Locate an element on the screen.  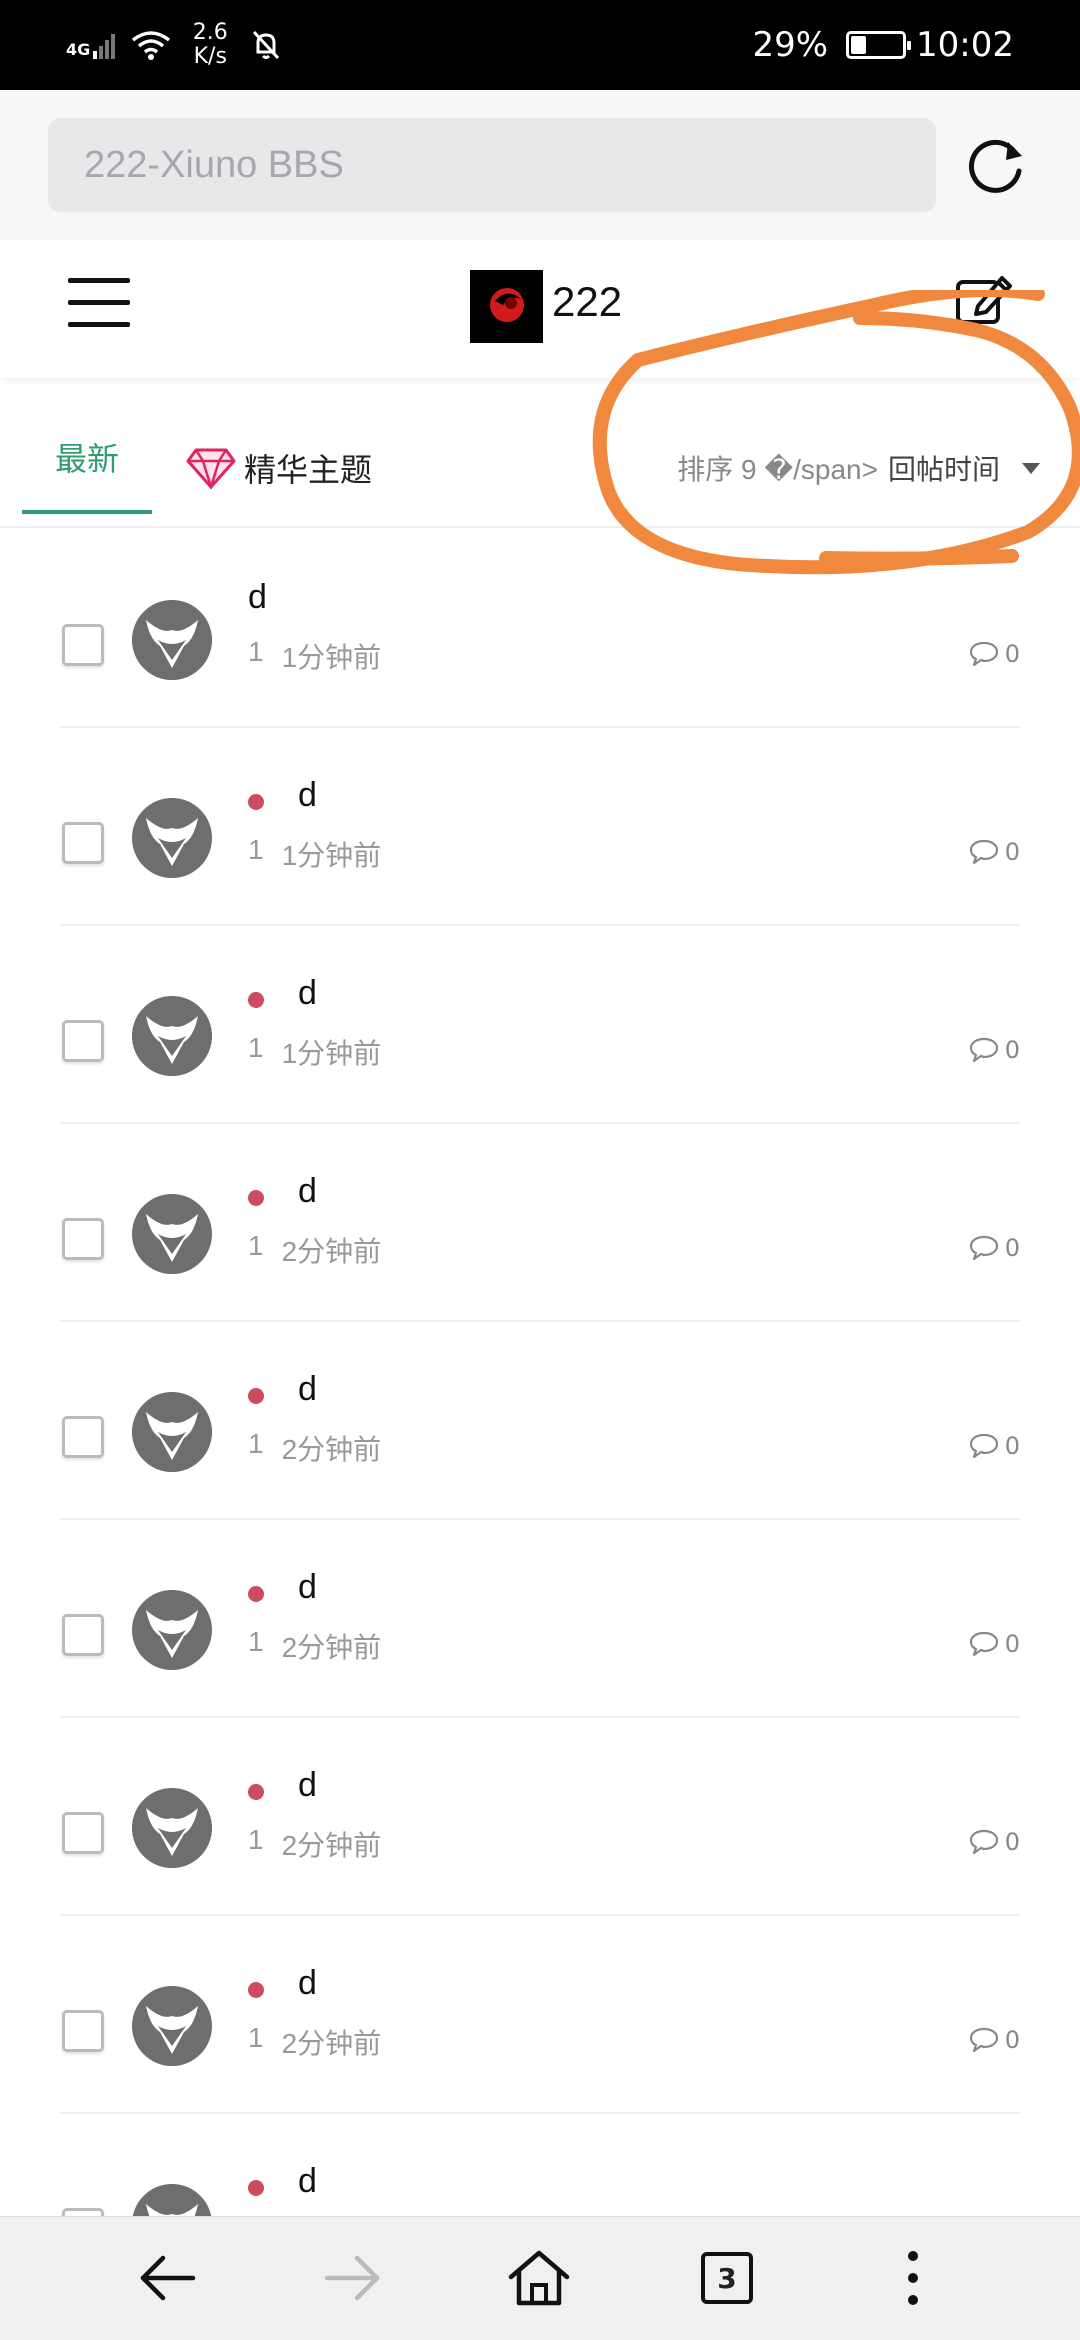
status-bar: 4G 2.6 K/s 29% 10:02 is located at coordinates (540, 45).